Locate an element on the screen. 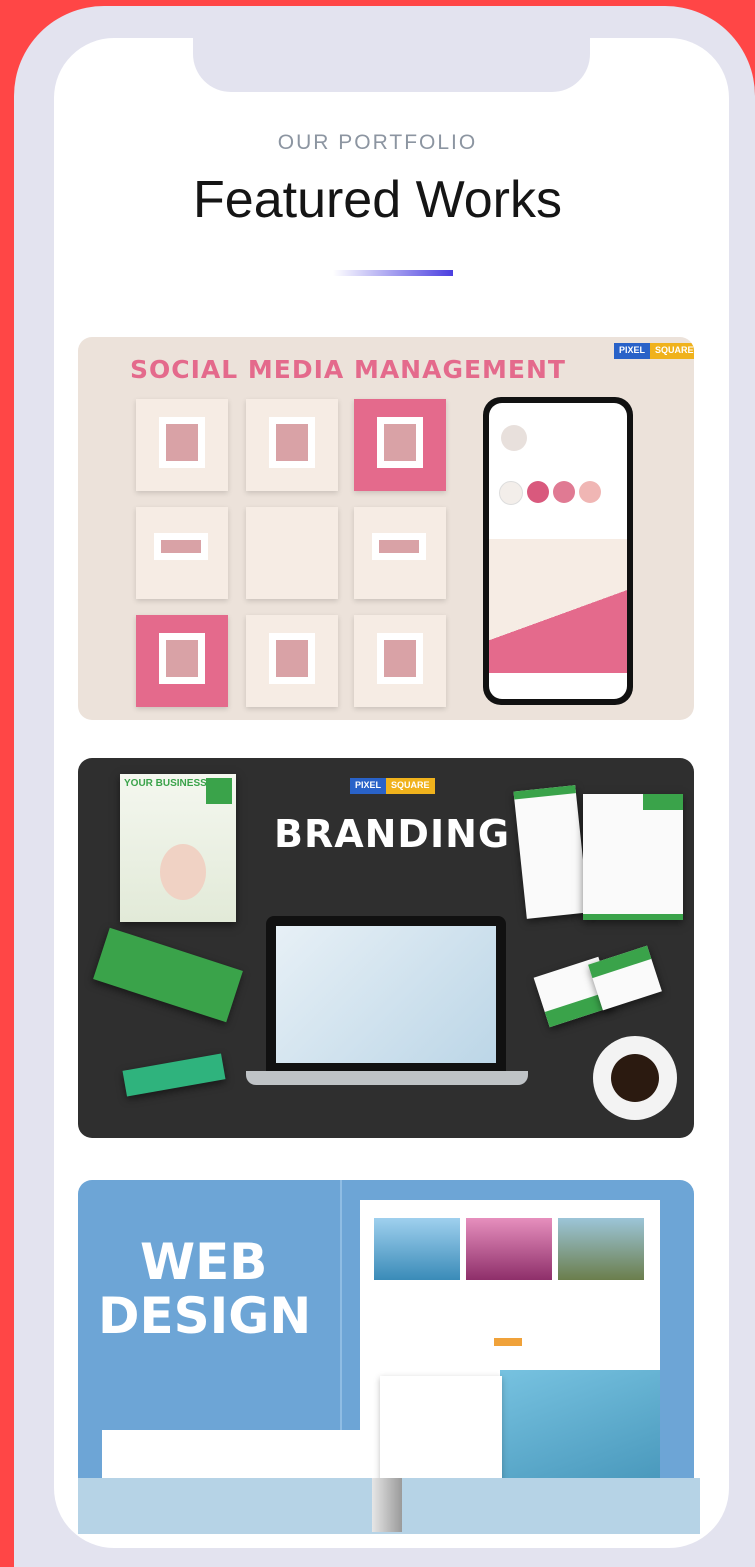  instagram-phone-mockup is located at coordinates (558, 551).